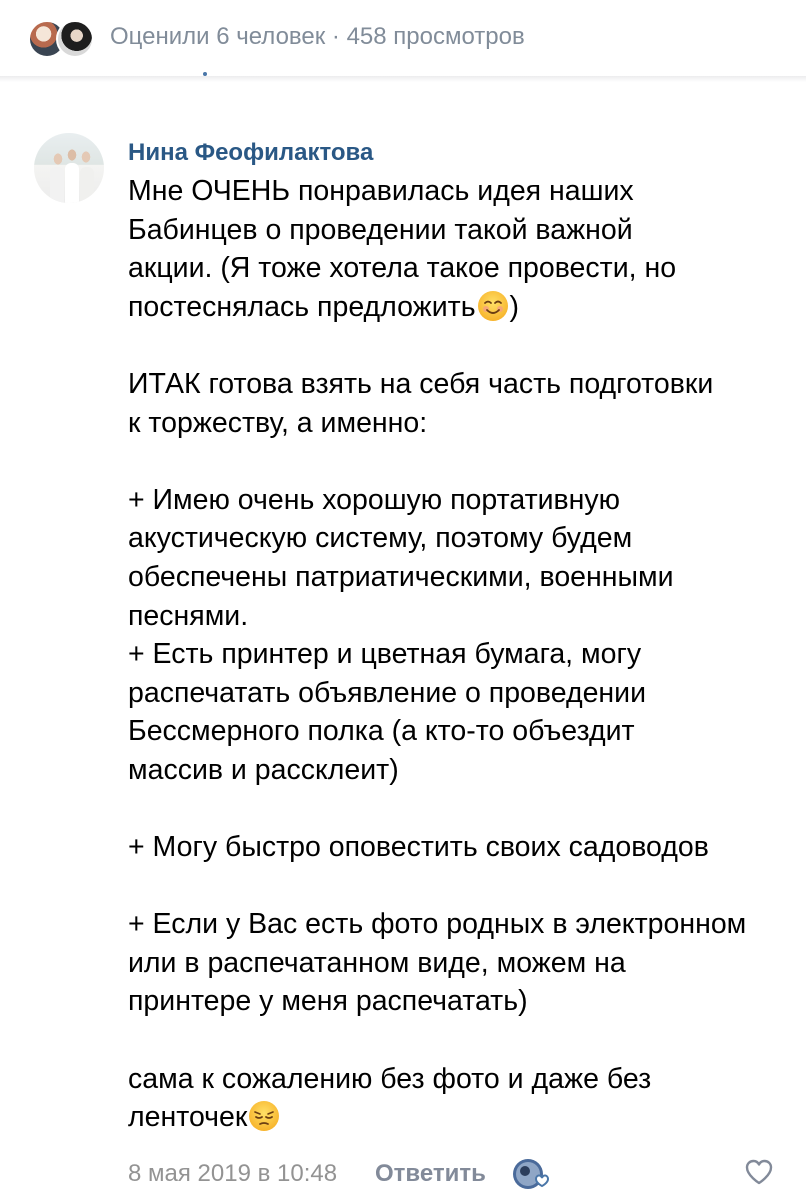  Describe the element at coordinates (418, 847) in the screenshot. I see `comment-line: + Могу быстро оповестить своих садоводов` at that location.